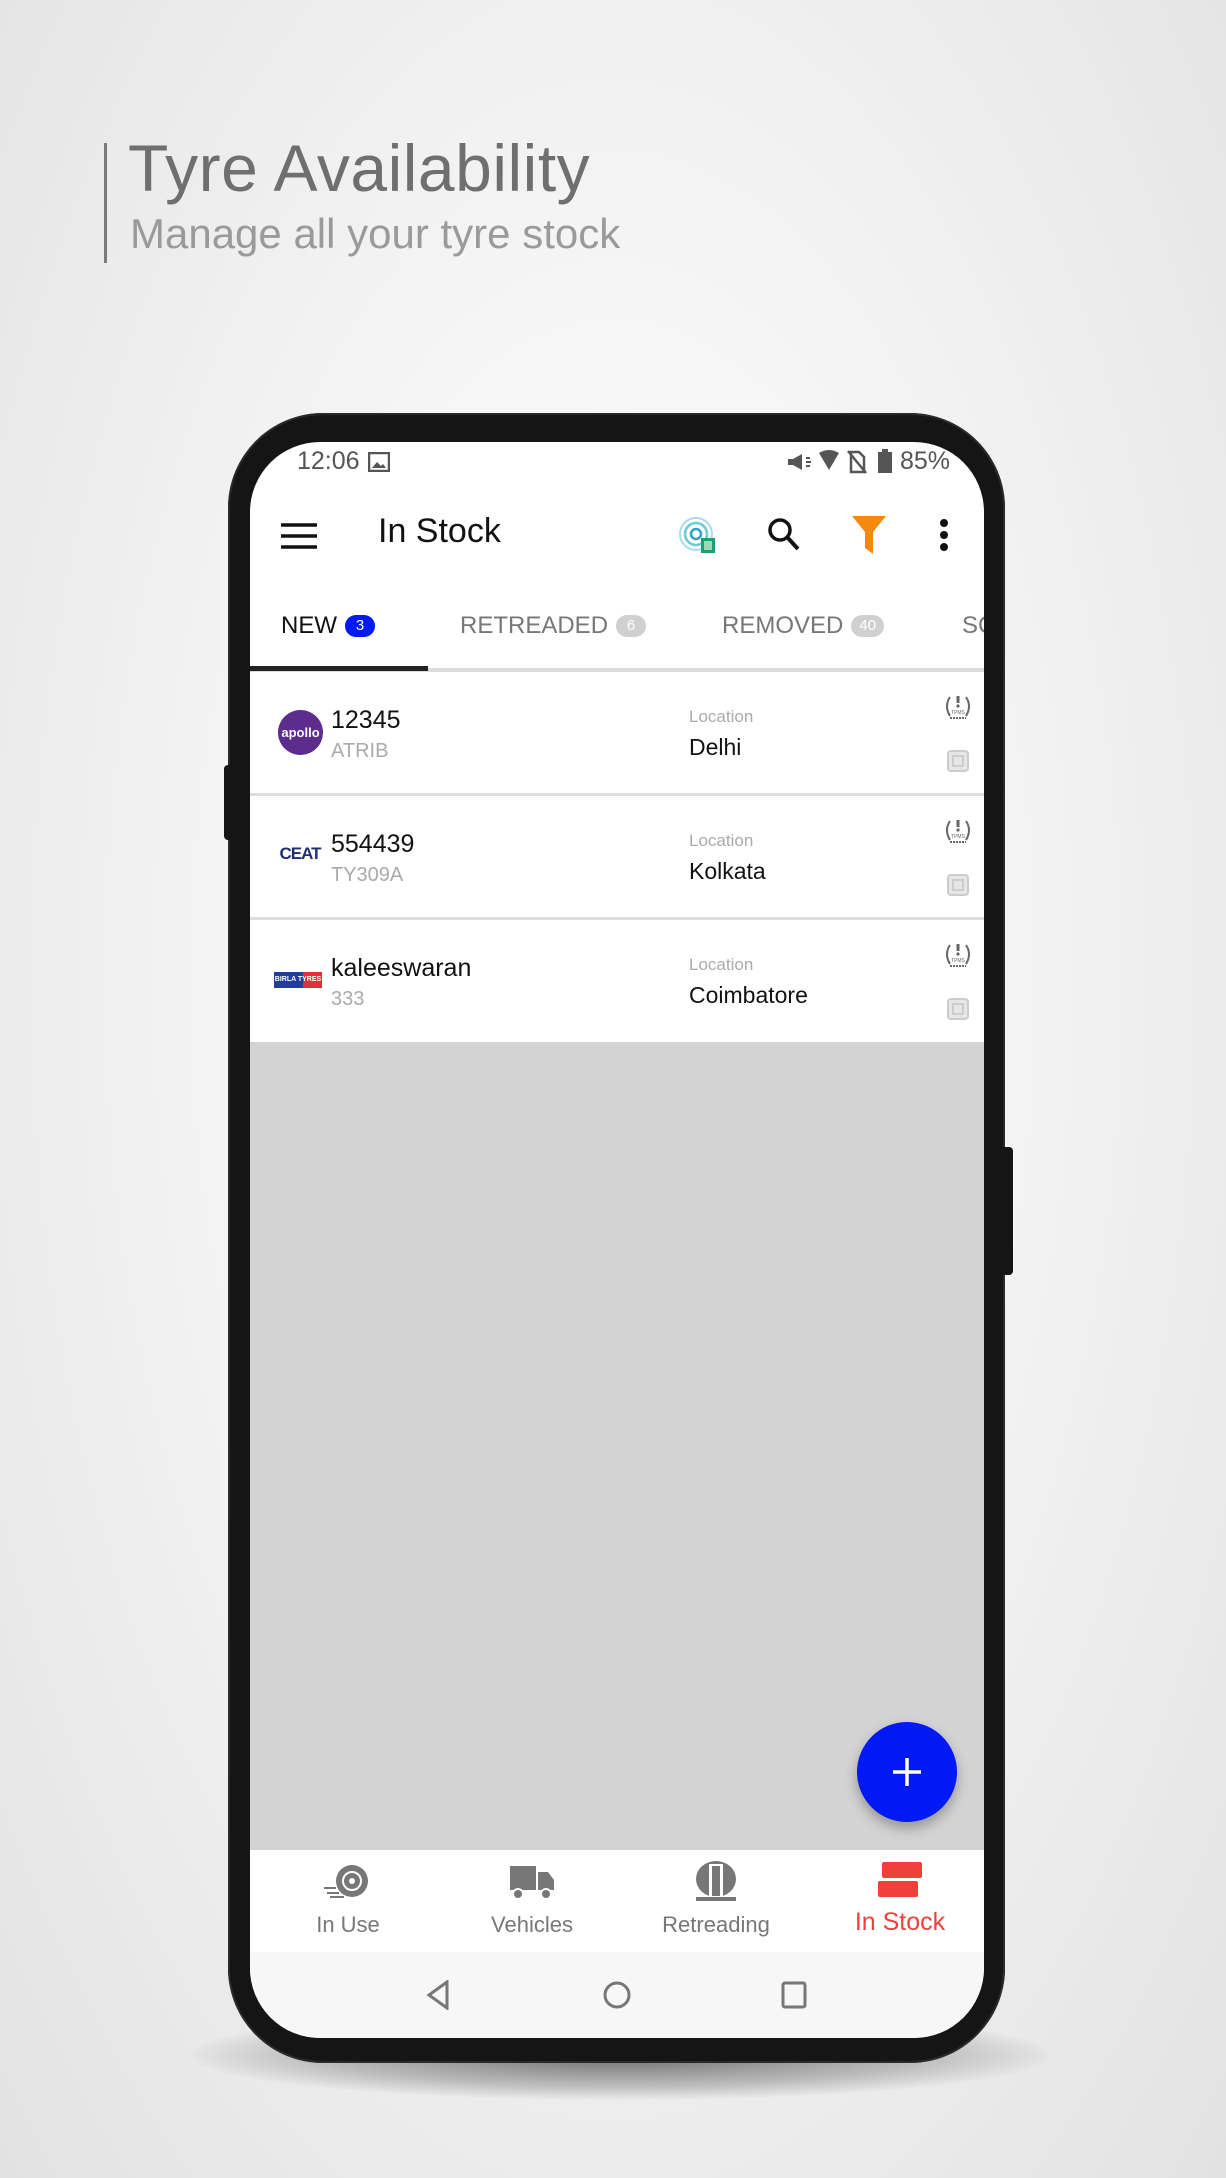 The height and width of the screenshot is (2178, 1226). I want to click on count-badge: 6, so click(631, 626).